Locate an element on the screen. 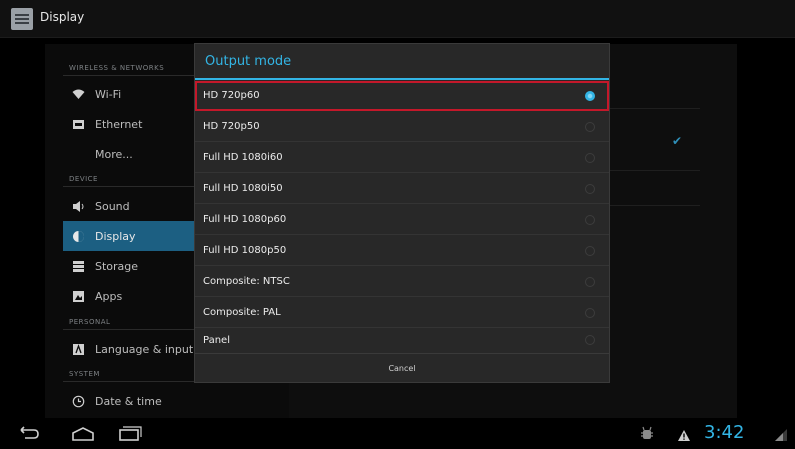 This screenshot has height=449, width=795. sidebar-item-label: Date & time is located at coordinates (128, 401).